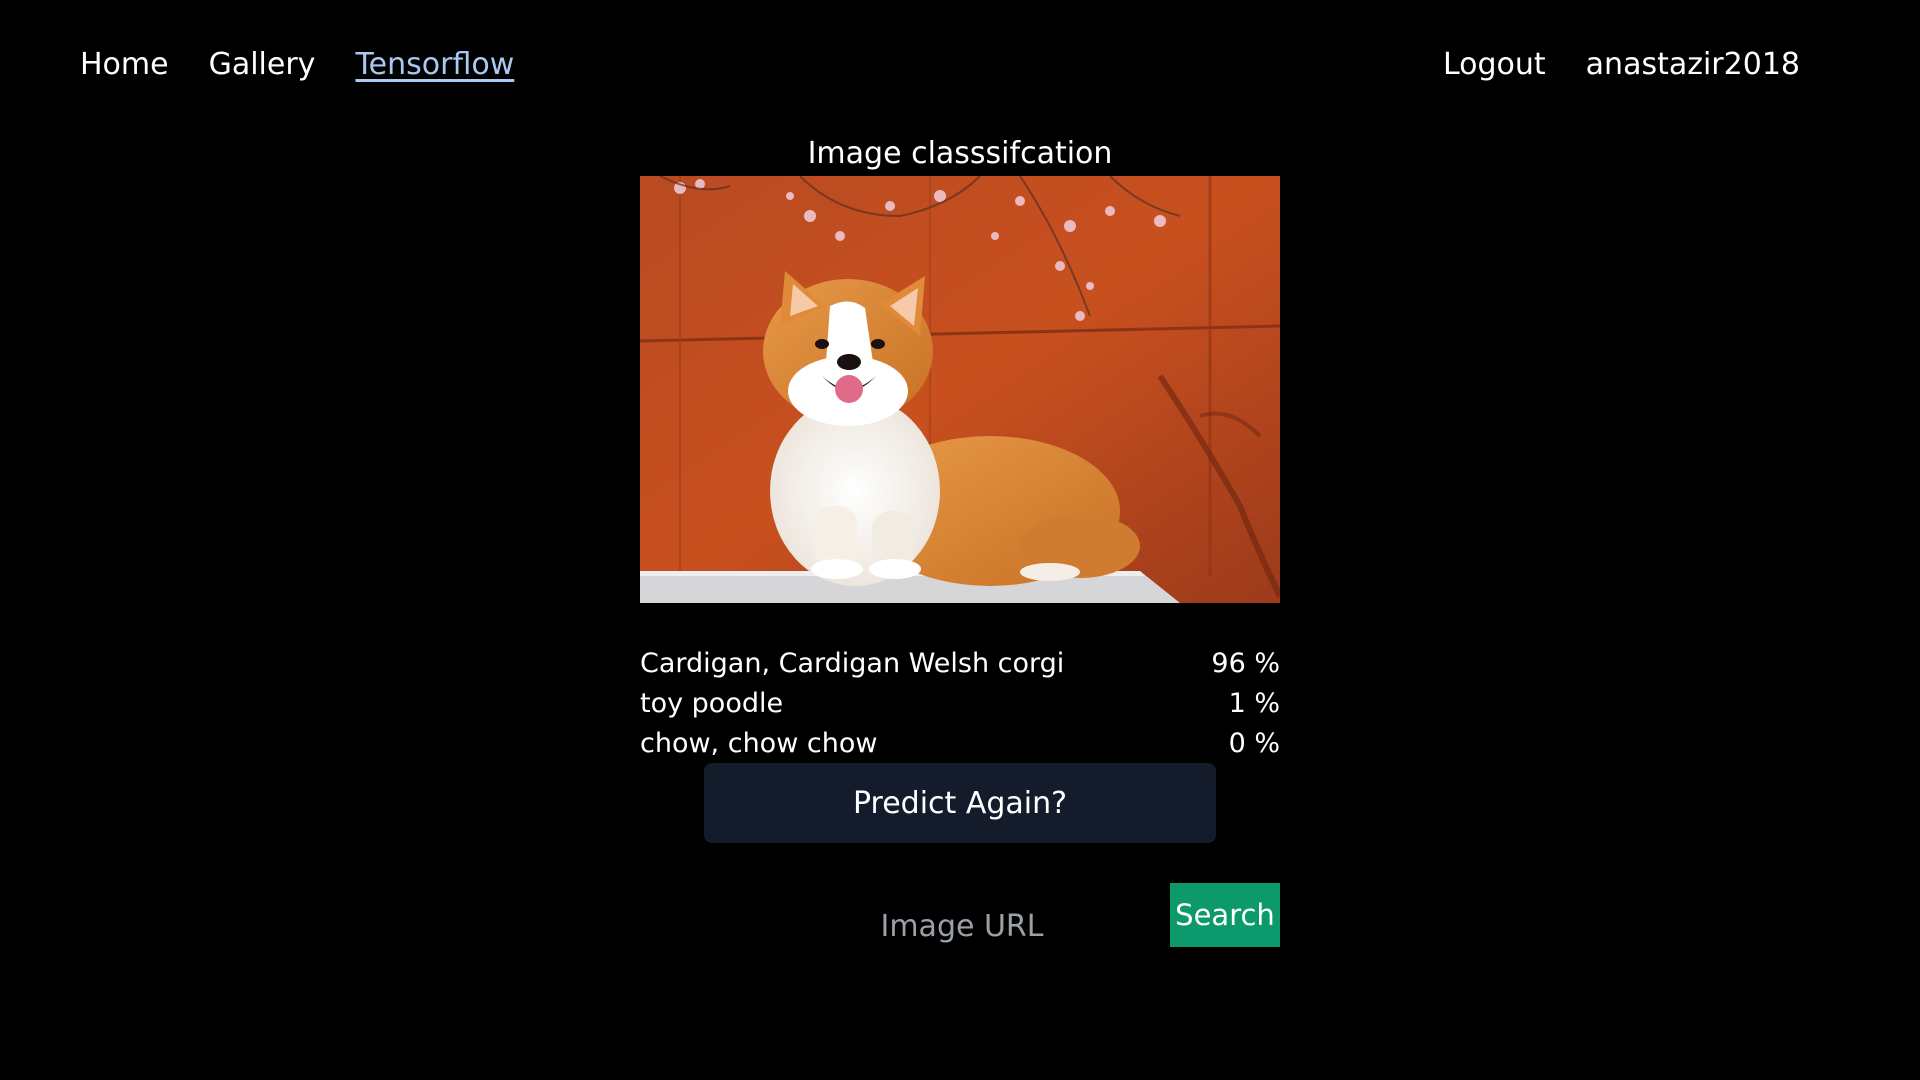 The image size is (1920, 1080). What do you see at coordinates (960, 744) in the screenshot?
I see `result-row: chow, chow chow 0 %` at bounding box center [960, 744].